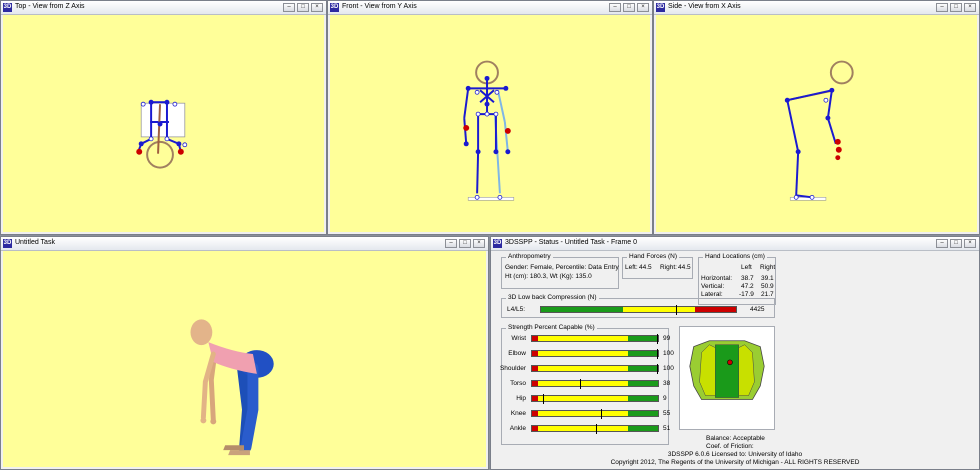 The width and height of the screenshot is (980, 470). Describe the element at coordinates (757, 309) in the screenshot. I see `compression-value: 4425` at that location.